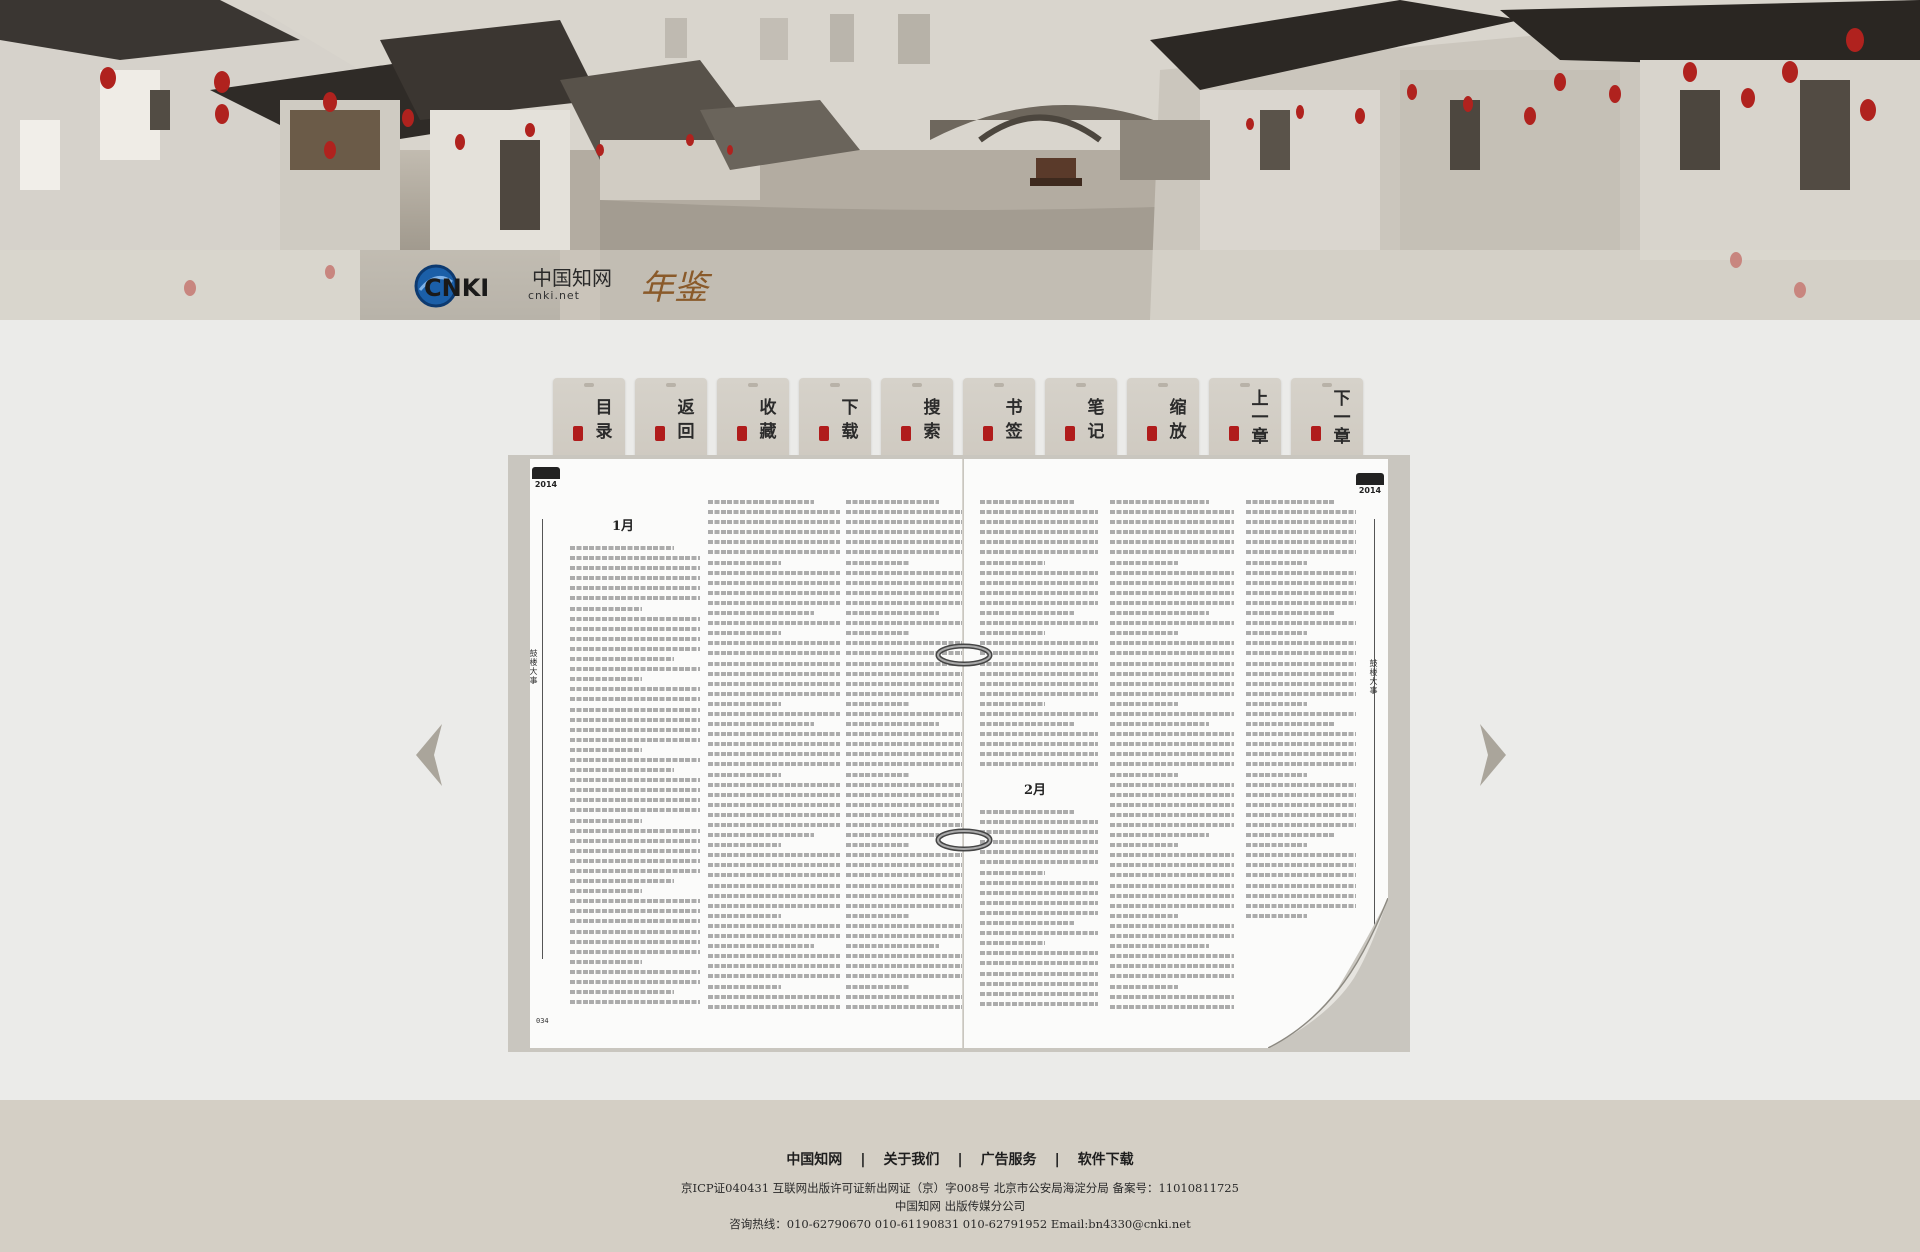  Describe the element at coordinates (753, 417) in the screenshot. I see `tab-favorite: 收藏` at that location.